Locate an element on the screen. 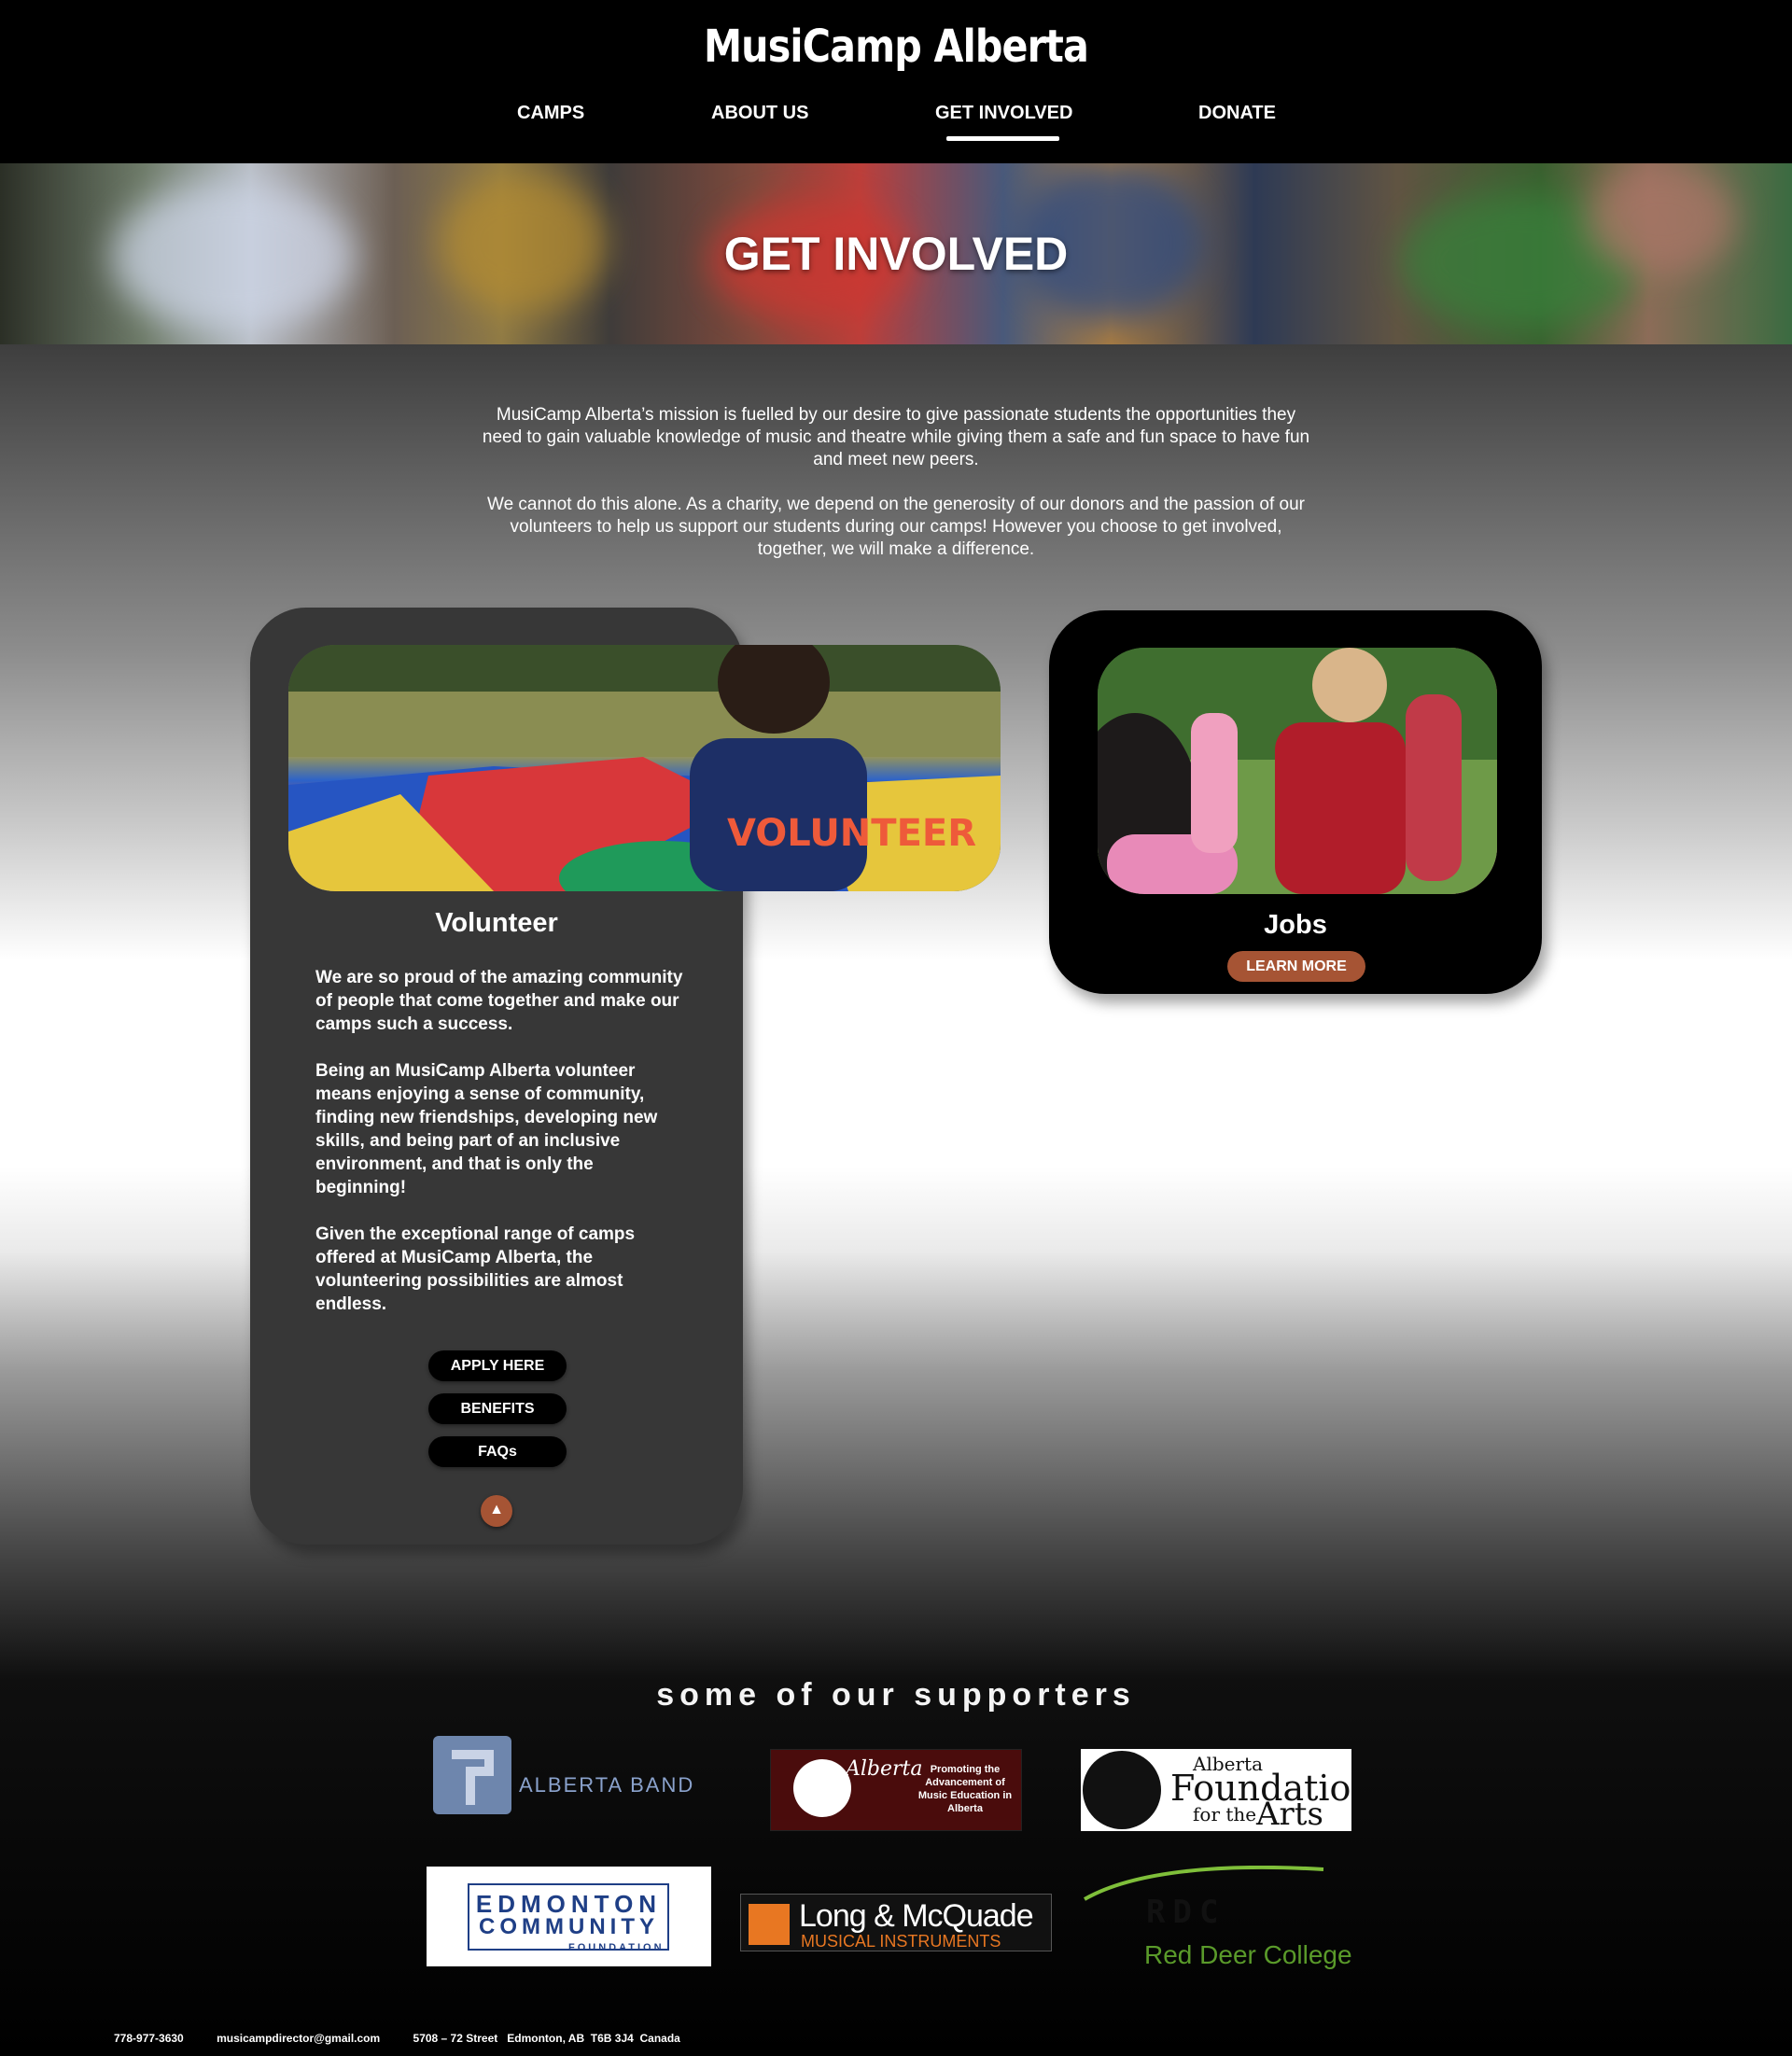 The width and height of the screenshot is (1792, 2056). main-nav: CAMPS ABOUT US GET INVOLVED DONATE is located at coordinates (896, 126).